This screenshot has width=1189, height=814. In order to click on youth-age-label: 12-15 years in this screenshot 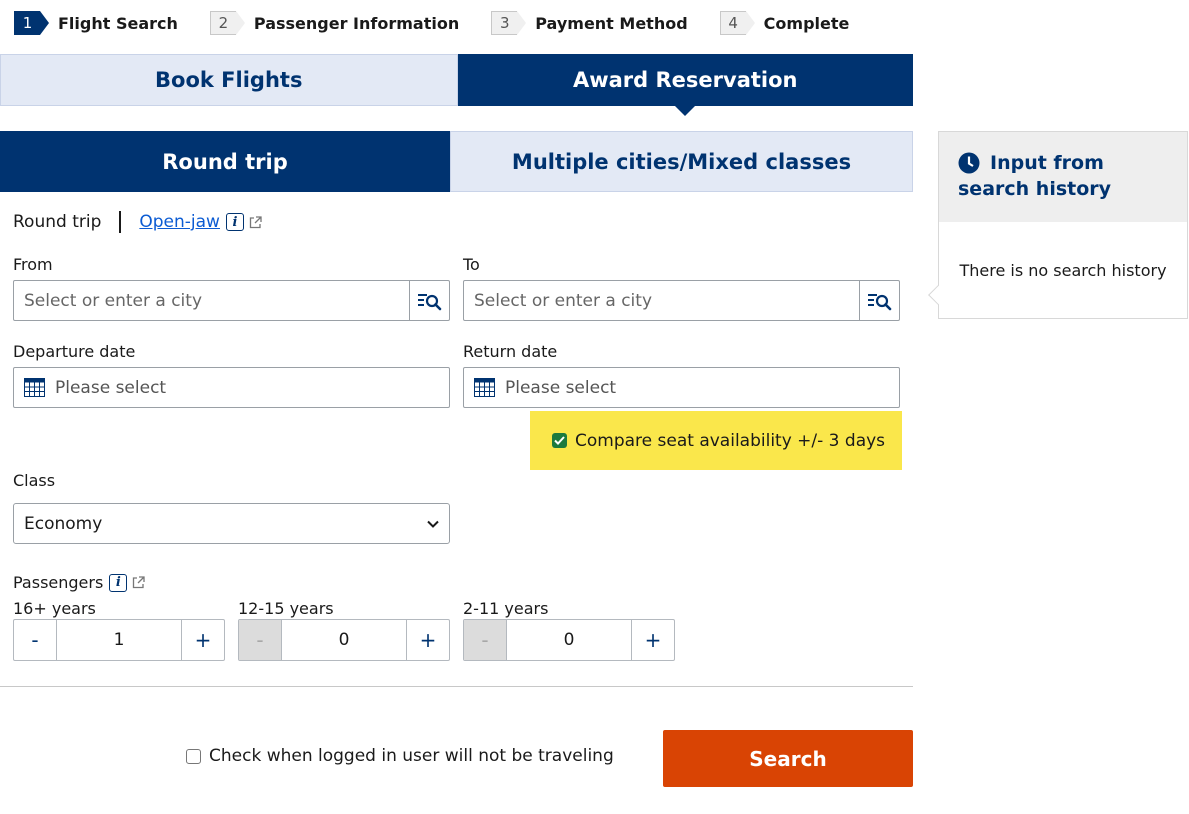, I will do `click(286, 608)`.